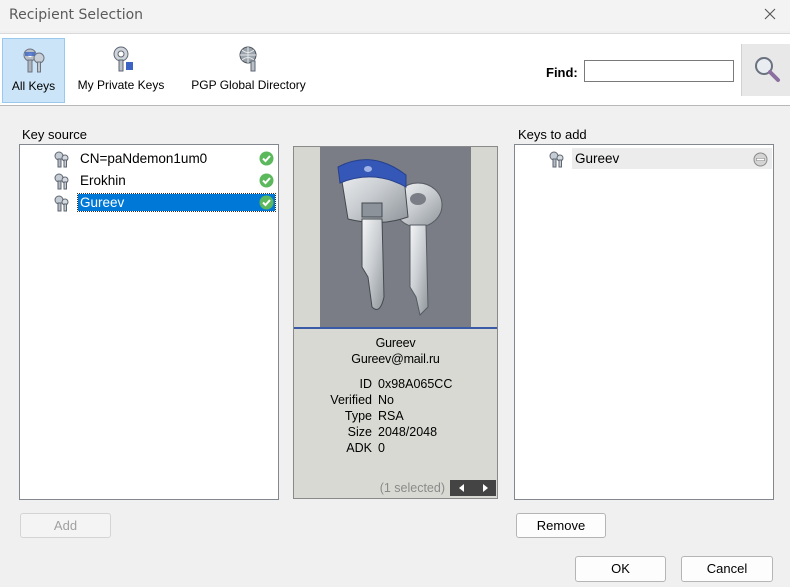  What do you see at coordinates (351, 400) in the screenshot?
I see `field-key: Verified` at bounding box center [351, 400].